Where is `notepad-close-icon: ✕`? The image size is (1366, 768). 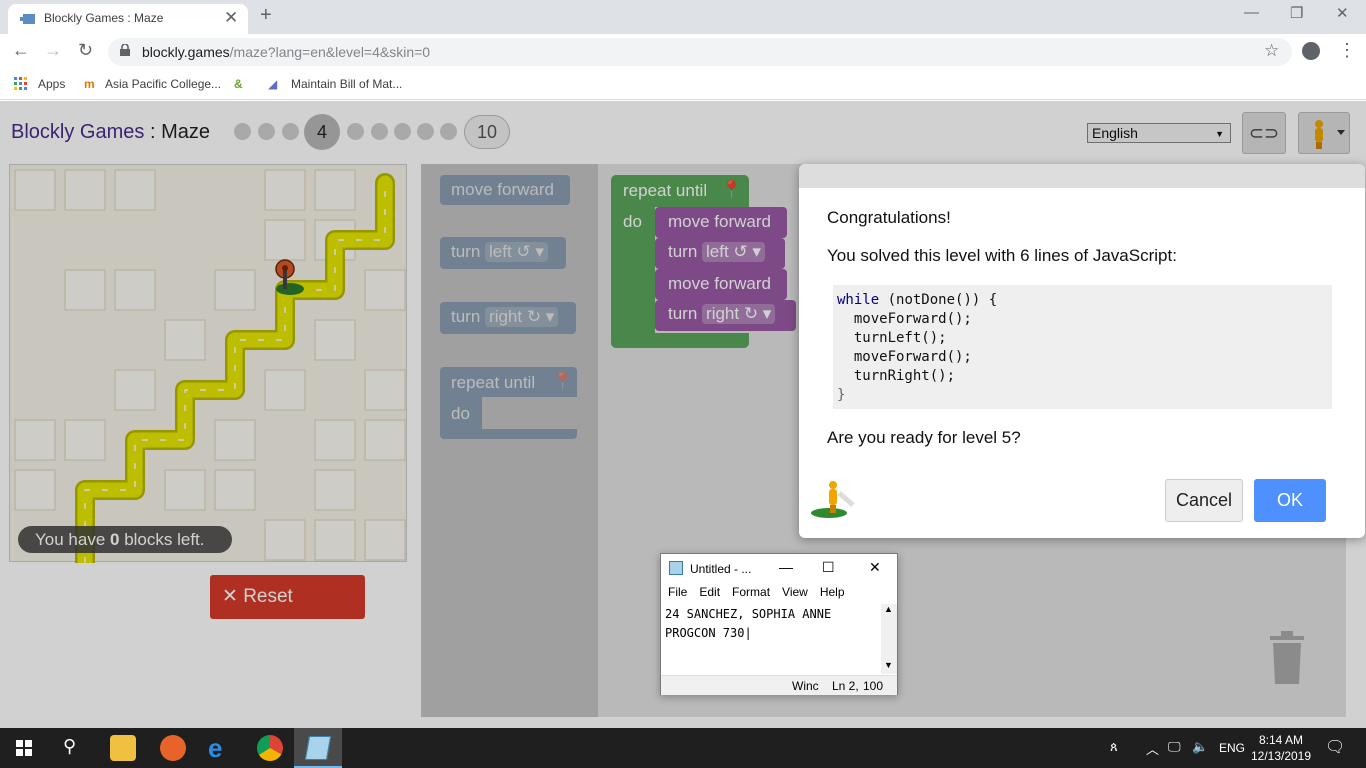 notepad-close-icon: ✕ is located at coordinates (875, 567).